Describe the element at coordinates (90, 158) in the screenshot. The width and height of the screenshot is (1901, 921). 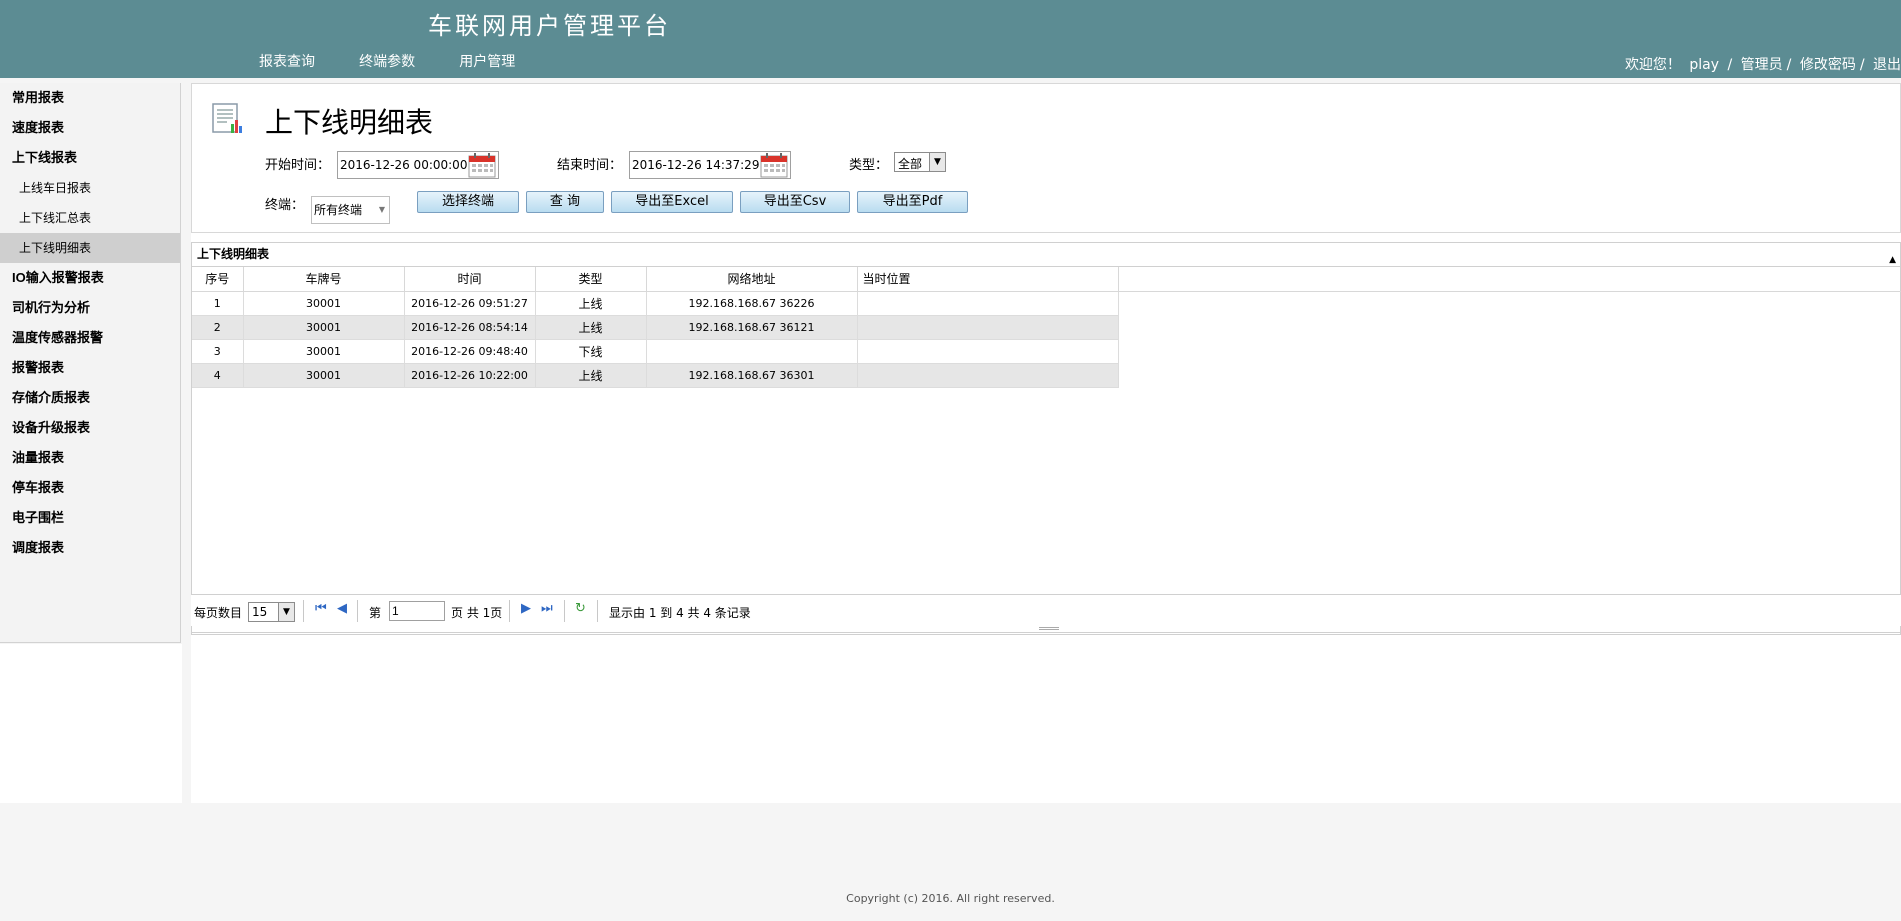
I see `sidebar-item-online-offline-reports: 上下线报表` at that location.